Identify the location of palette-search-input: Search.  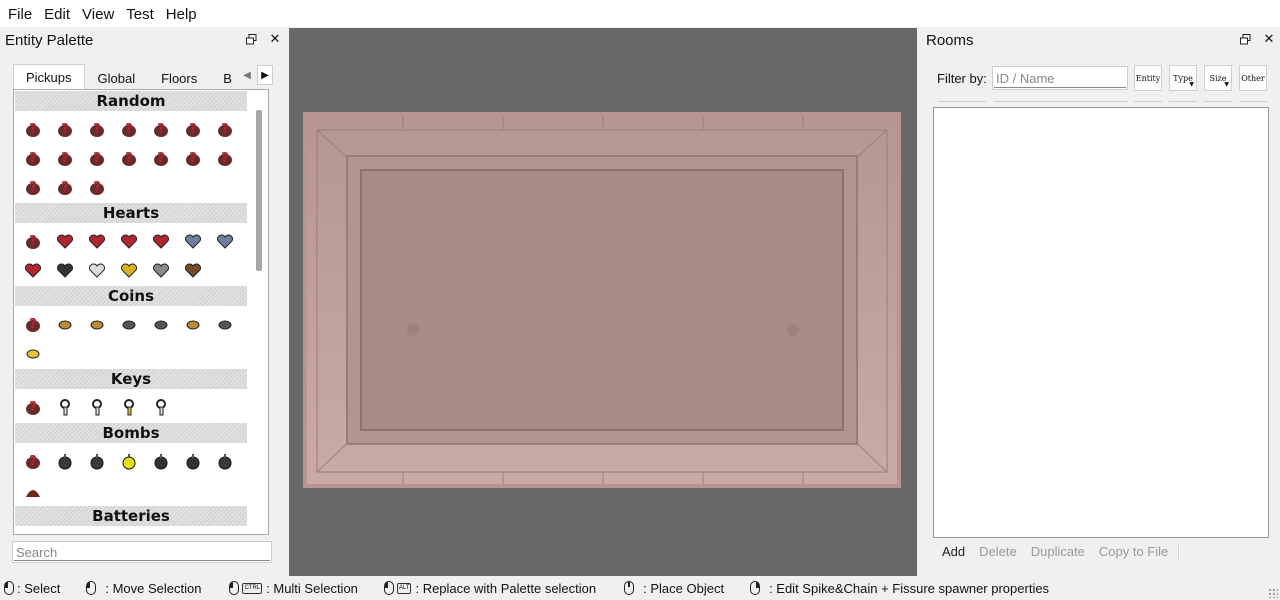
(142, 552).